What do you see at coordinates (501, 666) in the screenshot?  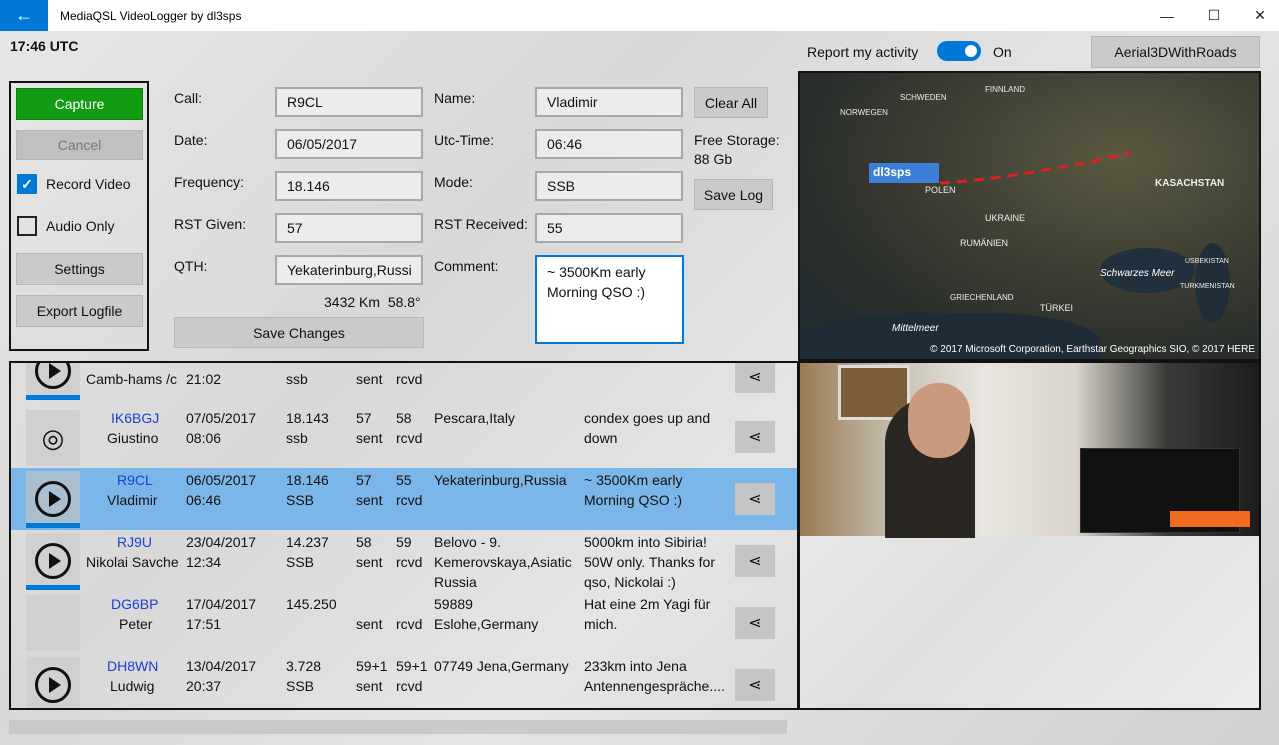 I see `log-qth: 07749 Jena,Germany` at bounding box center [501, 666].